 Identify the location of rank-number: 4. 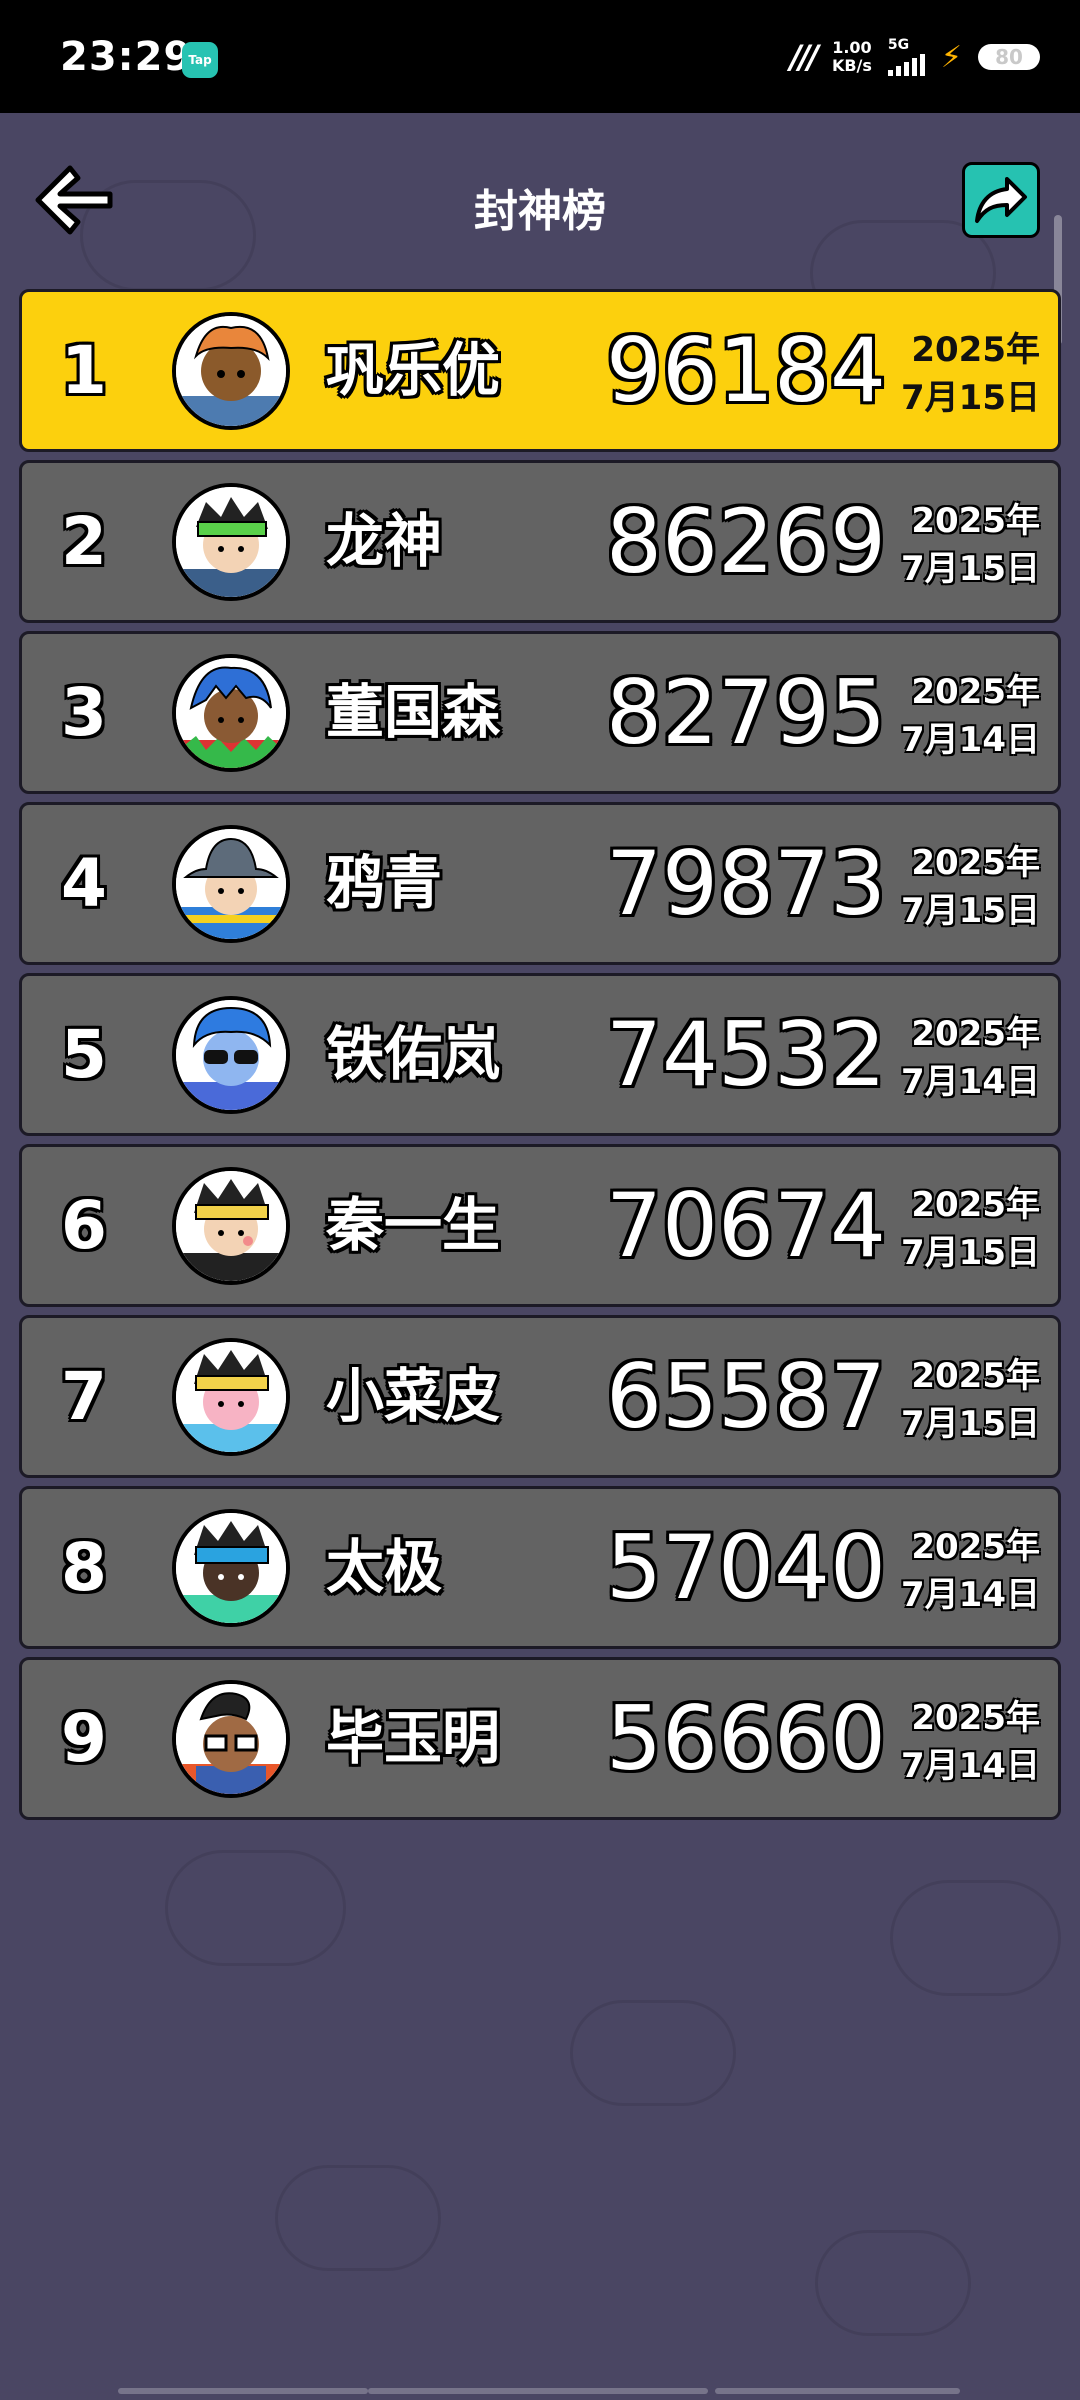
(84, 883).